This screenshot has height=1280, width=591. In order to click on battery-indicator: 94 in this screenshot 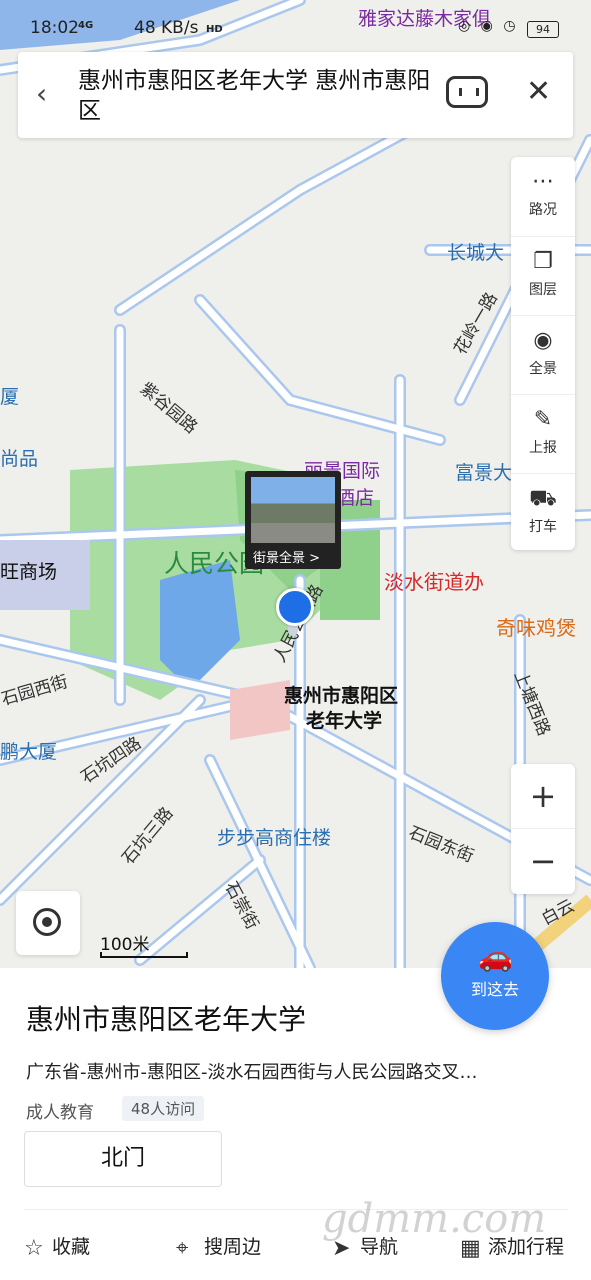, I will do `click(543, 29)`.